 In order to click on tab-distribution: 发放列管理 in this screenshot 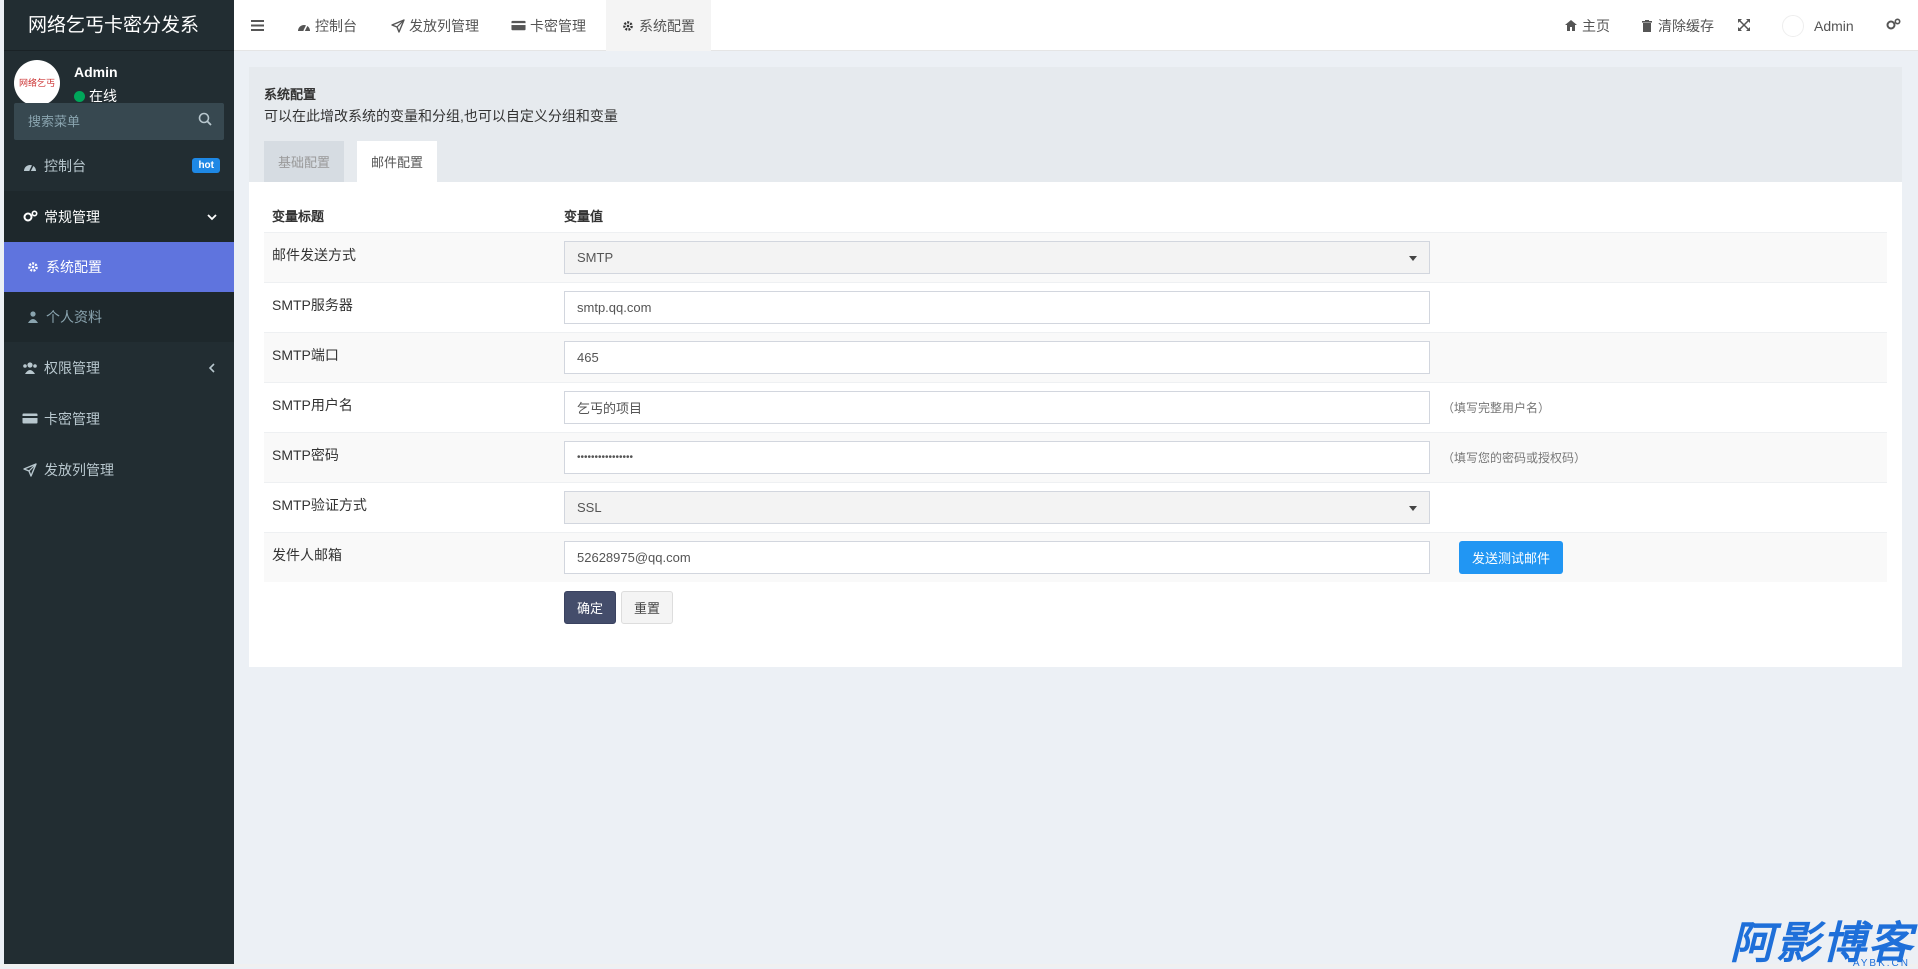, I will do `click(434, 25)`.